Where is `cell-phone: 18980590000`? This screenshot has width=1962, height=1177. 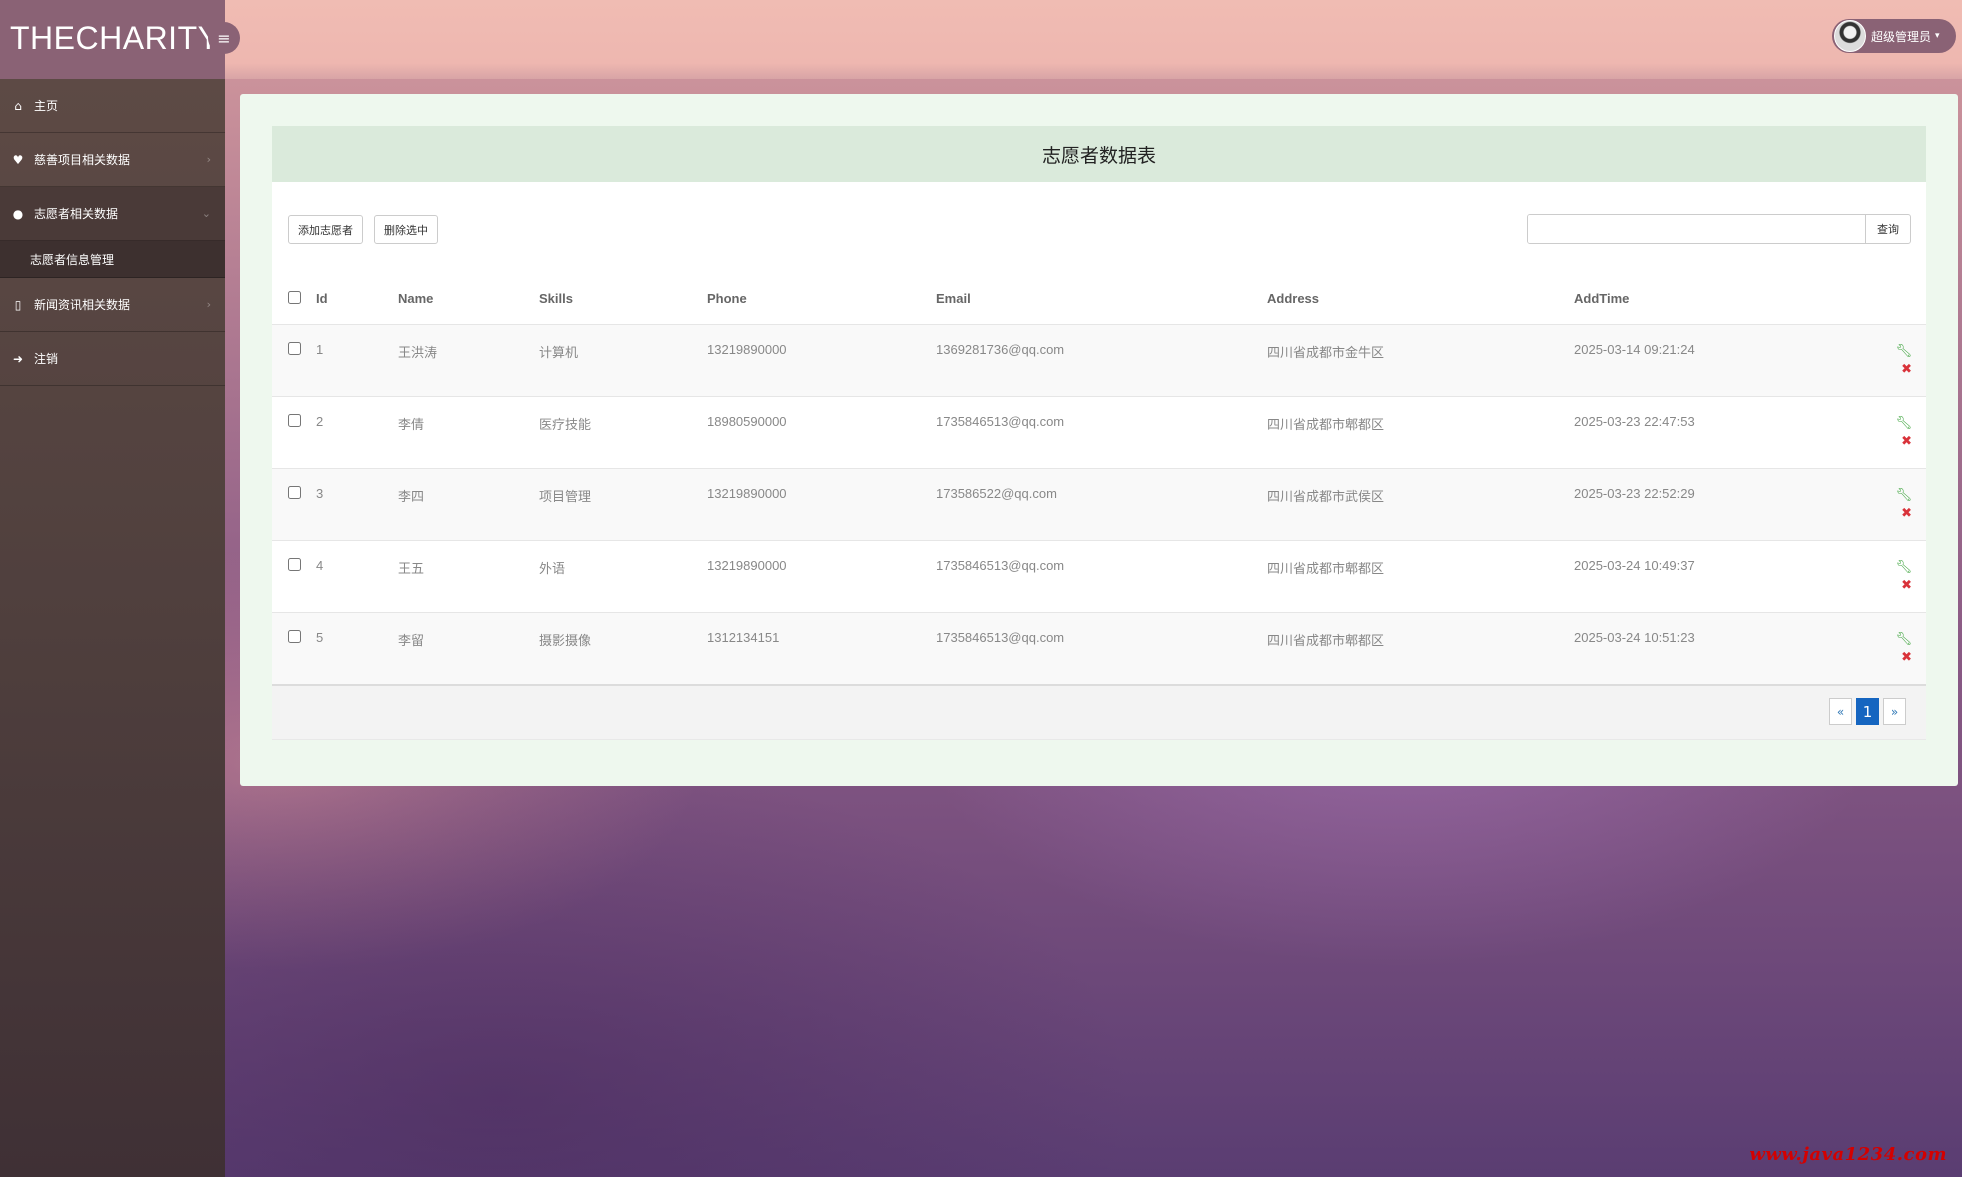 cell-phone: 18980590000 is located at coordinates (747, 421).